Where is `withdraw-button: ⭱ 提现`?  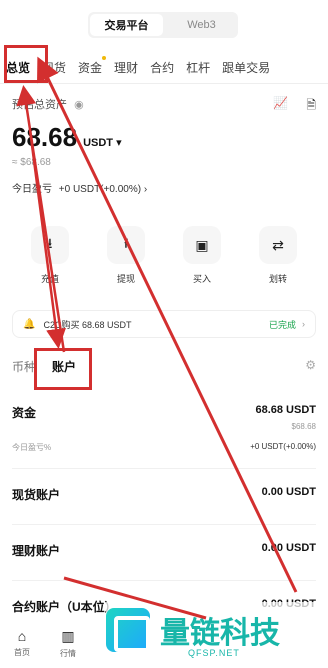
withdraw-button: ⭱ 提现 is located at coordinates (126, 255).